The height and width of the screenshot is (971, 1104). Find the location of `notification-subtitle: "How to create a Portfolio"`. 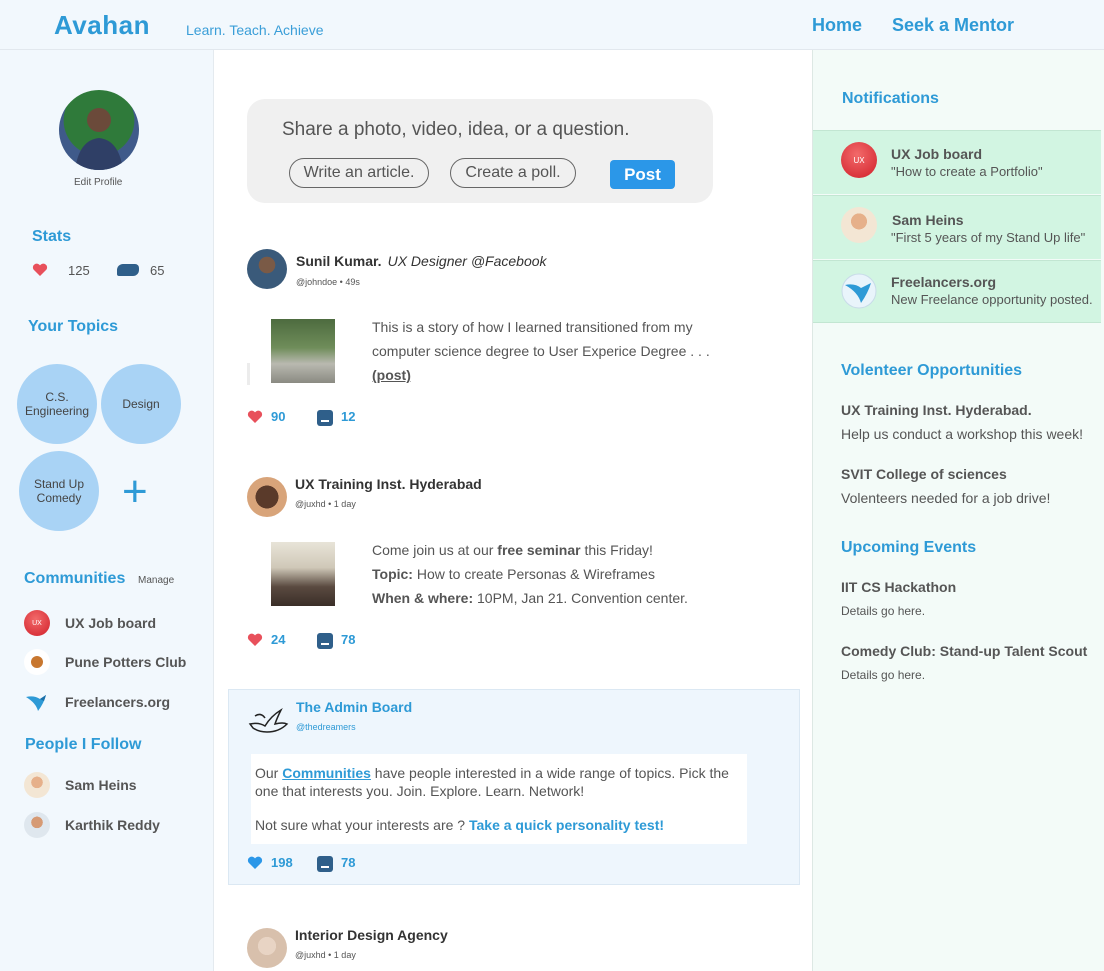

notification-subtitle: "How to create a Portfolio" is located at coordinates (967, 171).